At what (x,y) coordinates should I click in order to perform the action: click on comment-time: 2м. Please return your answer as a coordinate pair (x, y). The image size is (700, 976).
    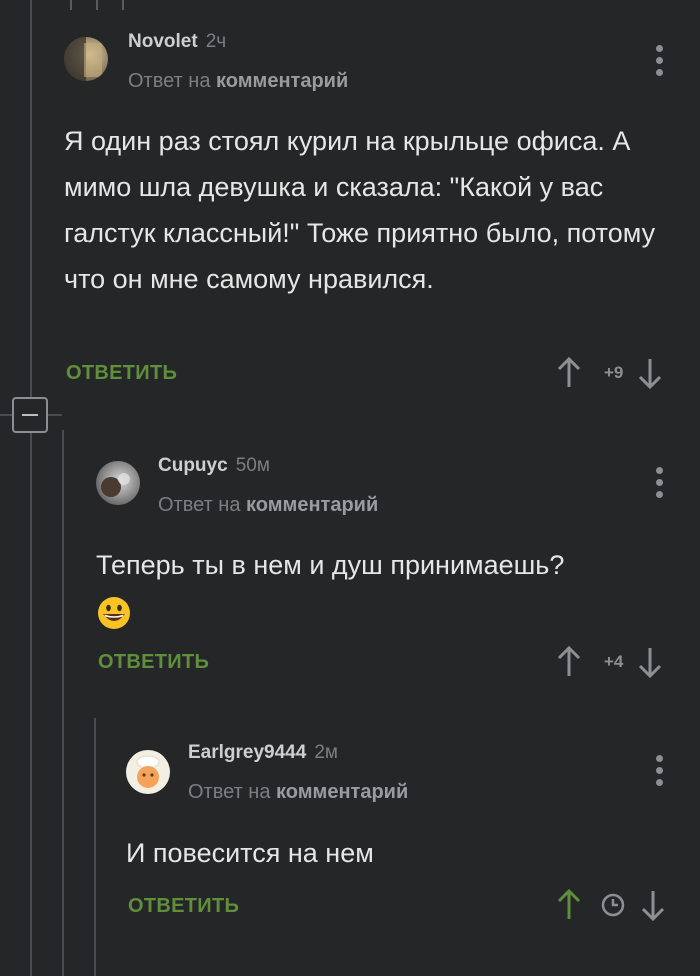
    Looking at the image, I should click on (326, 752).